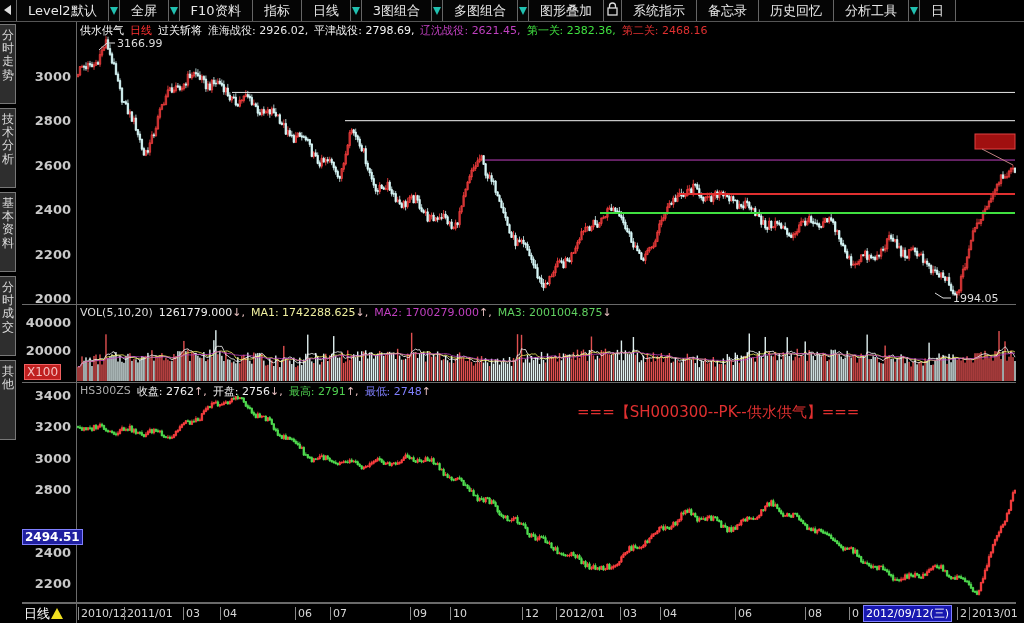 Image resolution: width=1024 pixels, height=623 pixels. What do you see at coordinates (140, 43) in the screenshot?
I see `high-price-label: 3166.99` at bounding box center [140, 43].